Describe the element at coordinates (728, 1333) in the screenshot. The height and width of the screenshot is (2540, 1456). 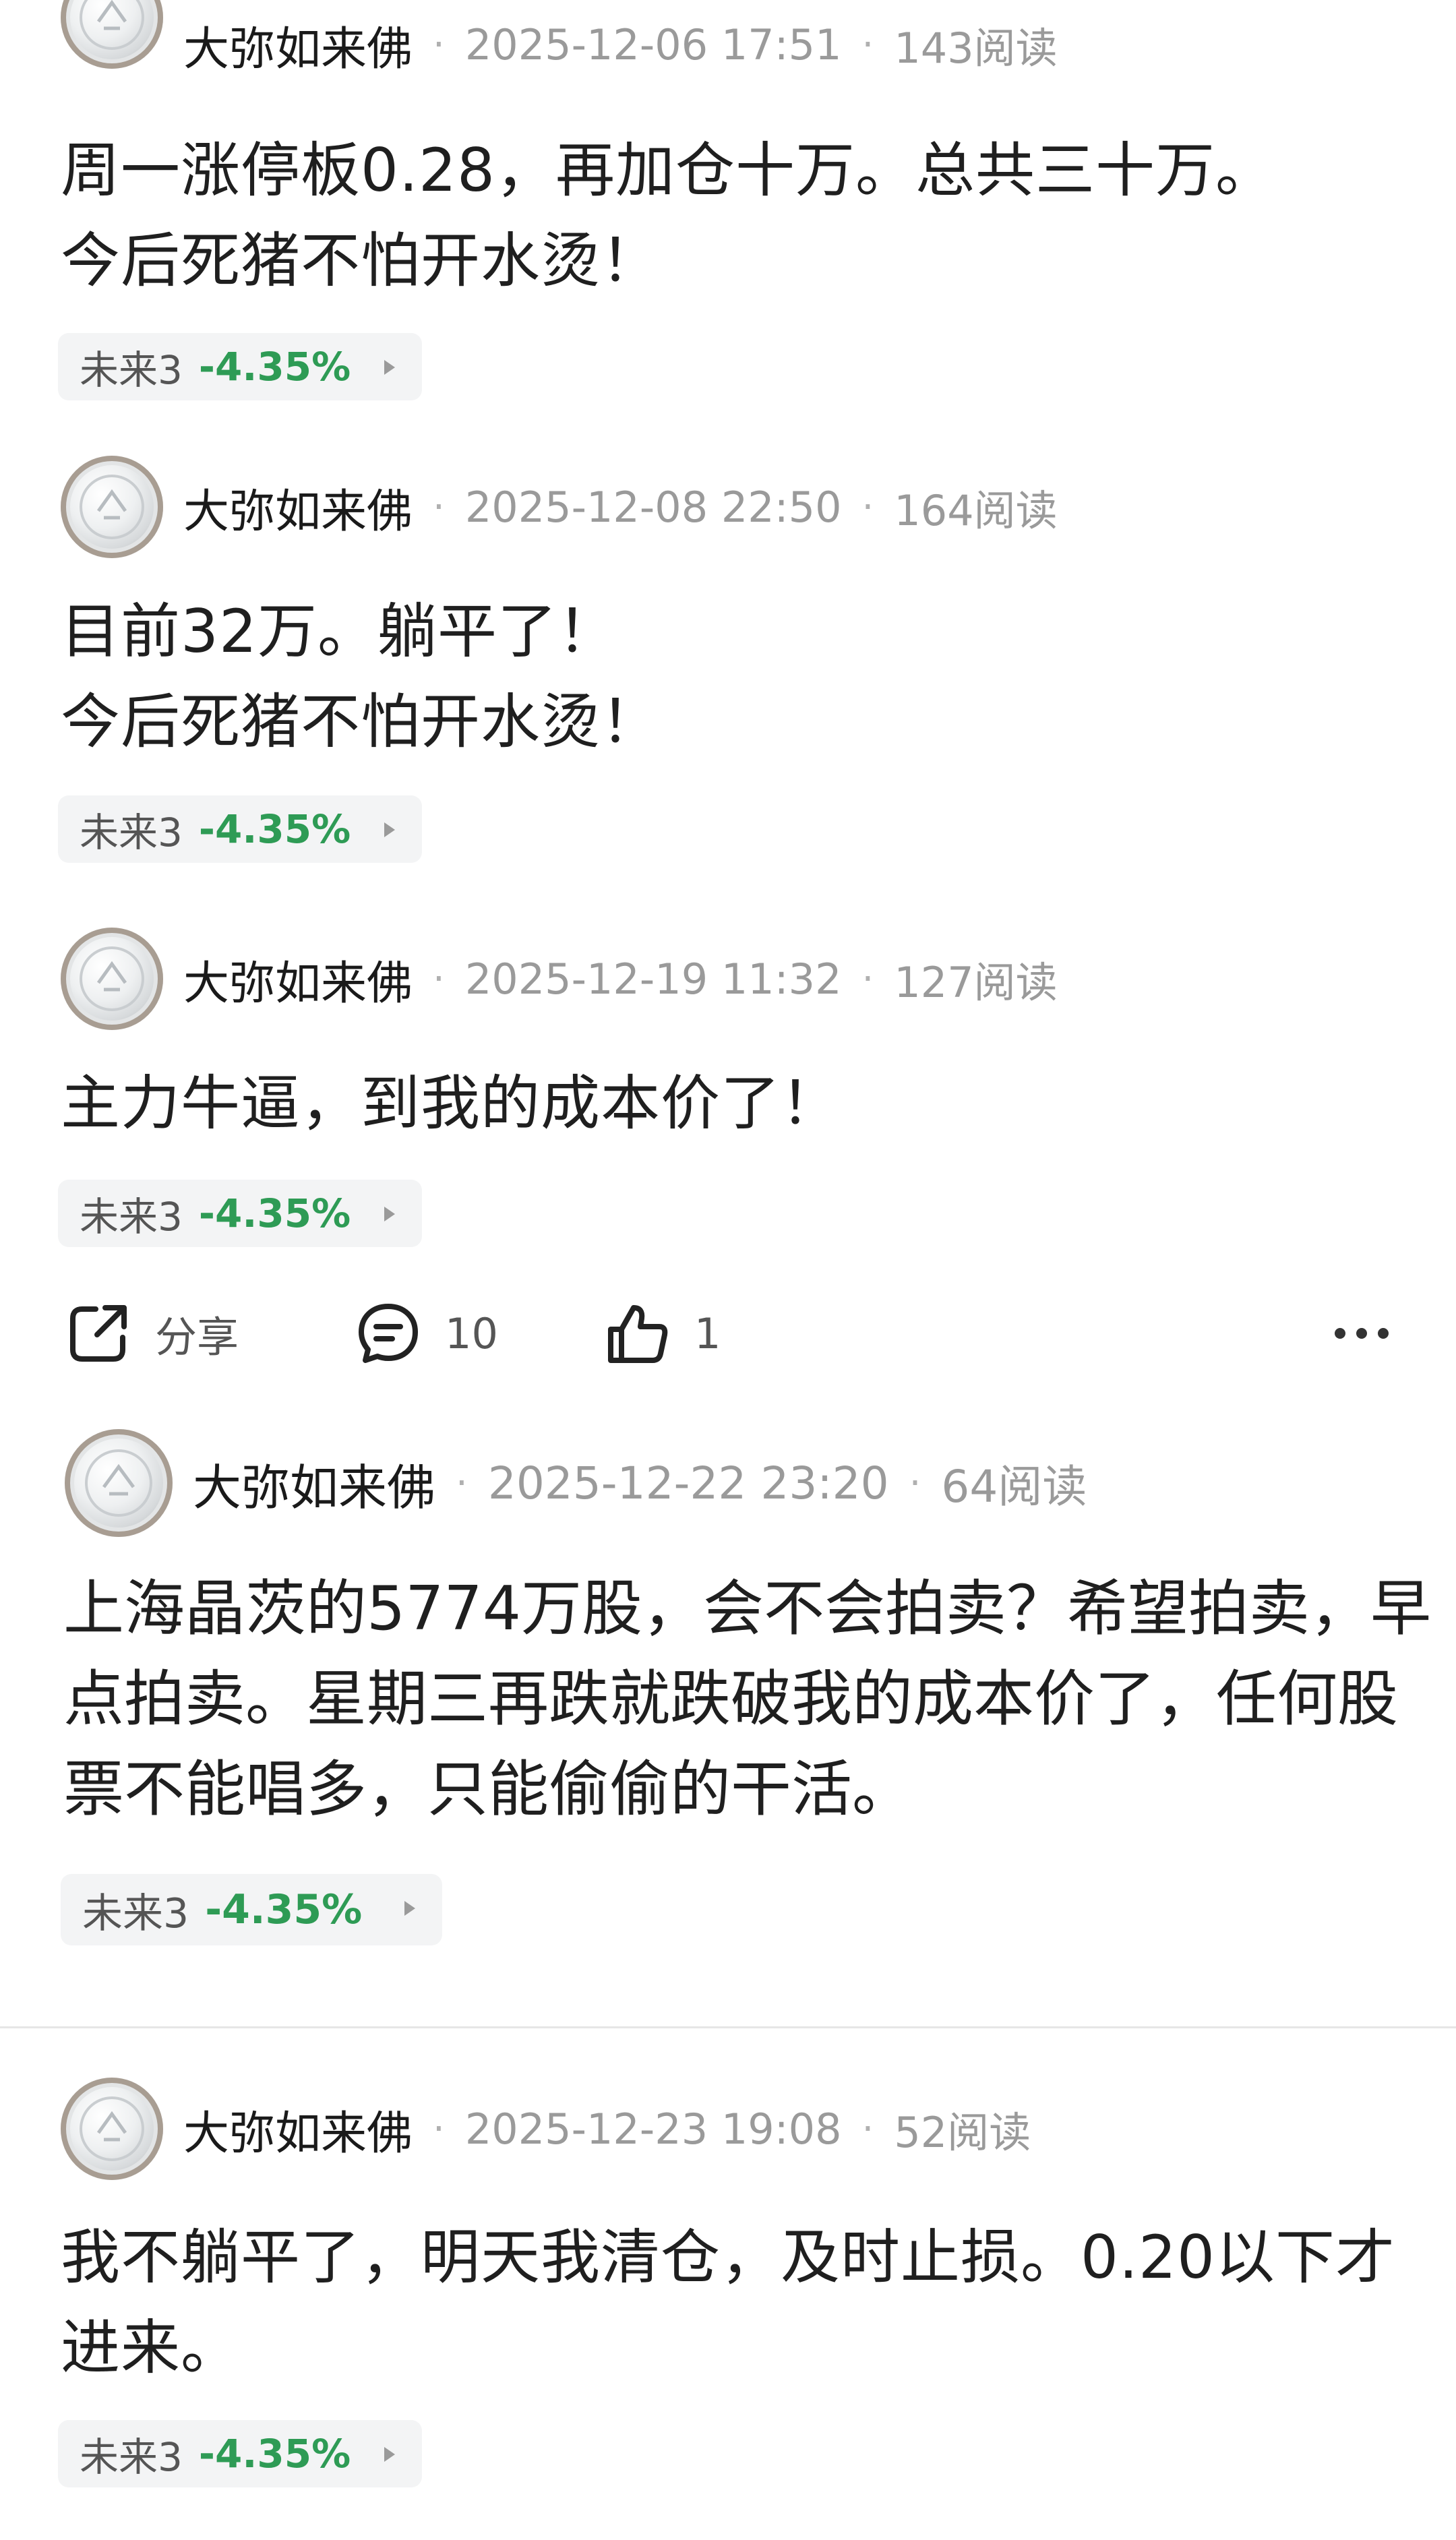
I see `post-actions-bar: 分享 10 1` at that location.